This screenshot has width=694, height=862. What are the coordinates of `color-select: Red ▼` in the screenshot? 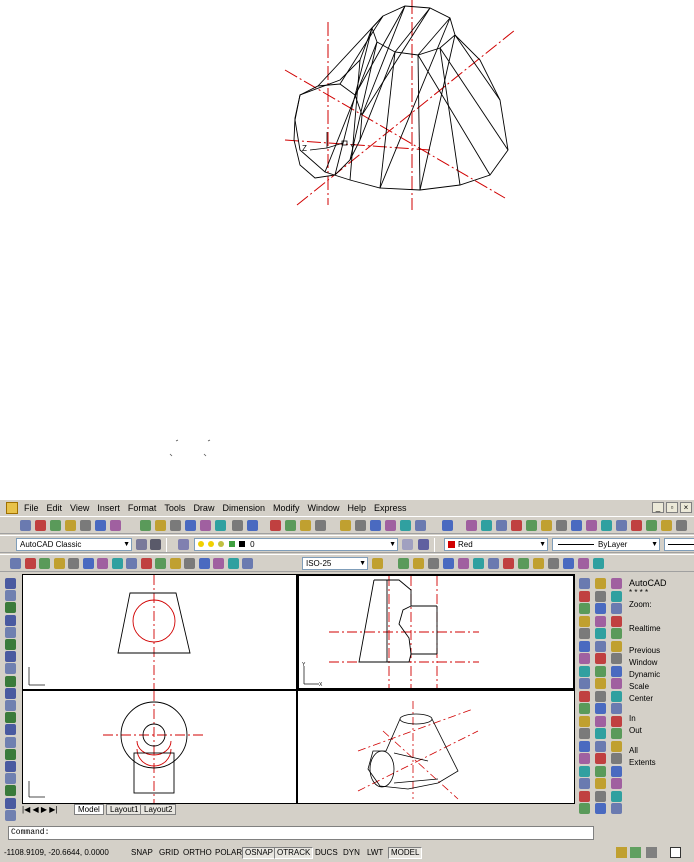 It's located at (496, 544).